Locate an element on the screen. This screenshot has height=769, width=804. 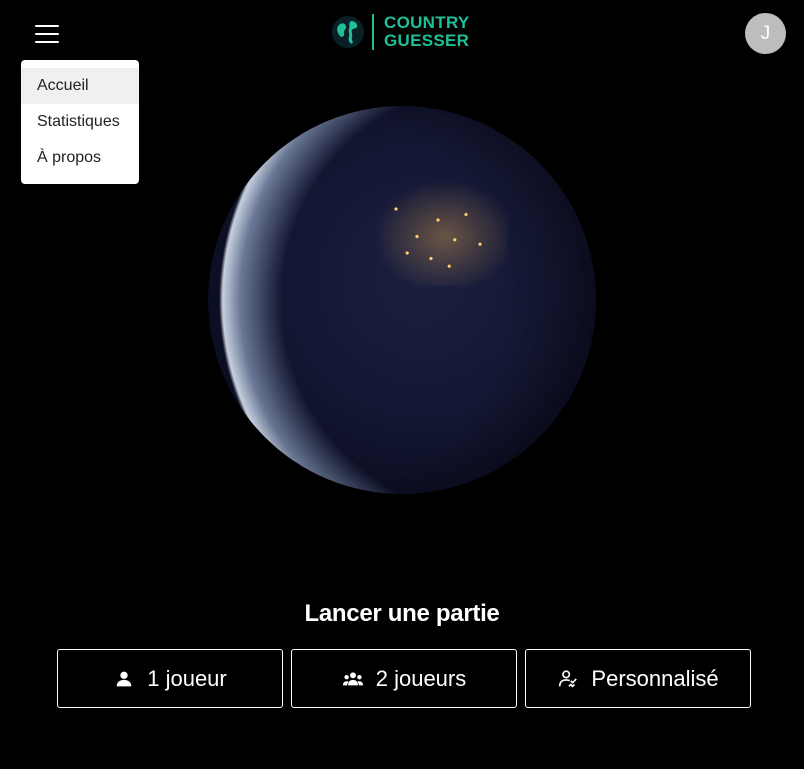
app-logo: COUNTRY GUESSER is located at coordinates (400, 32).